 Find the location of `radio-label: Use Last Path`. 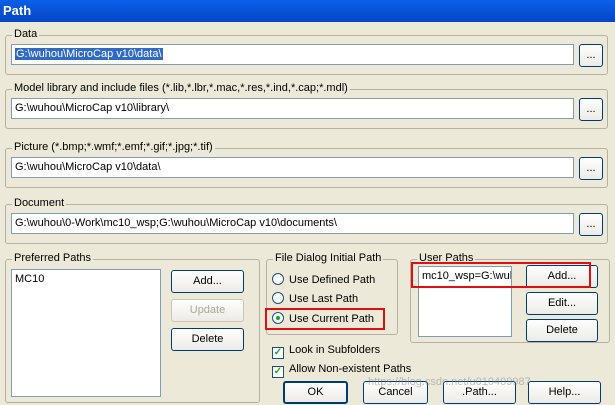

radio-label: Use Last Path is located at coordinates (324, 299).